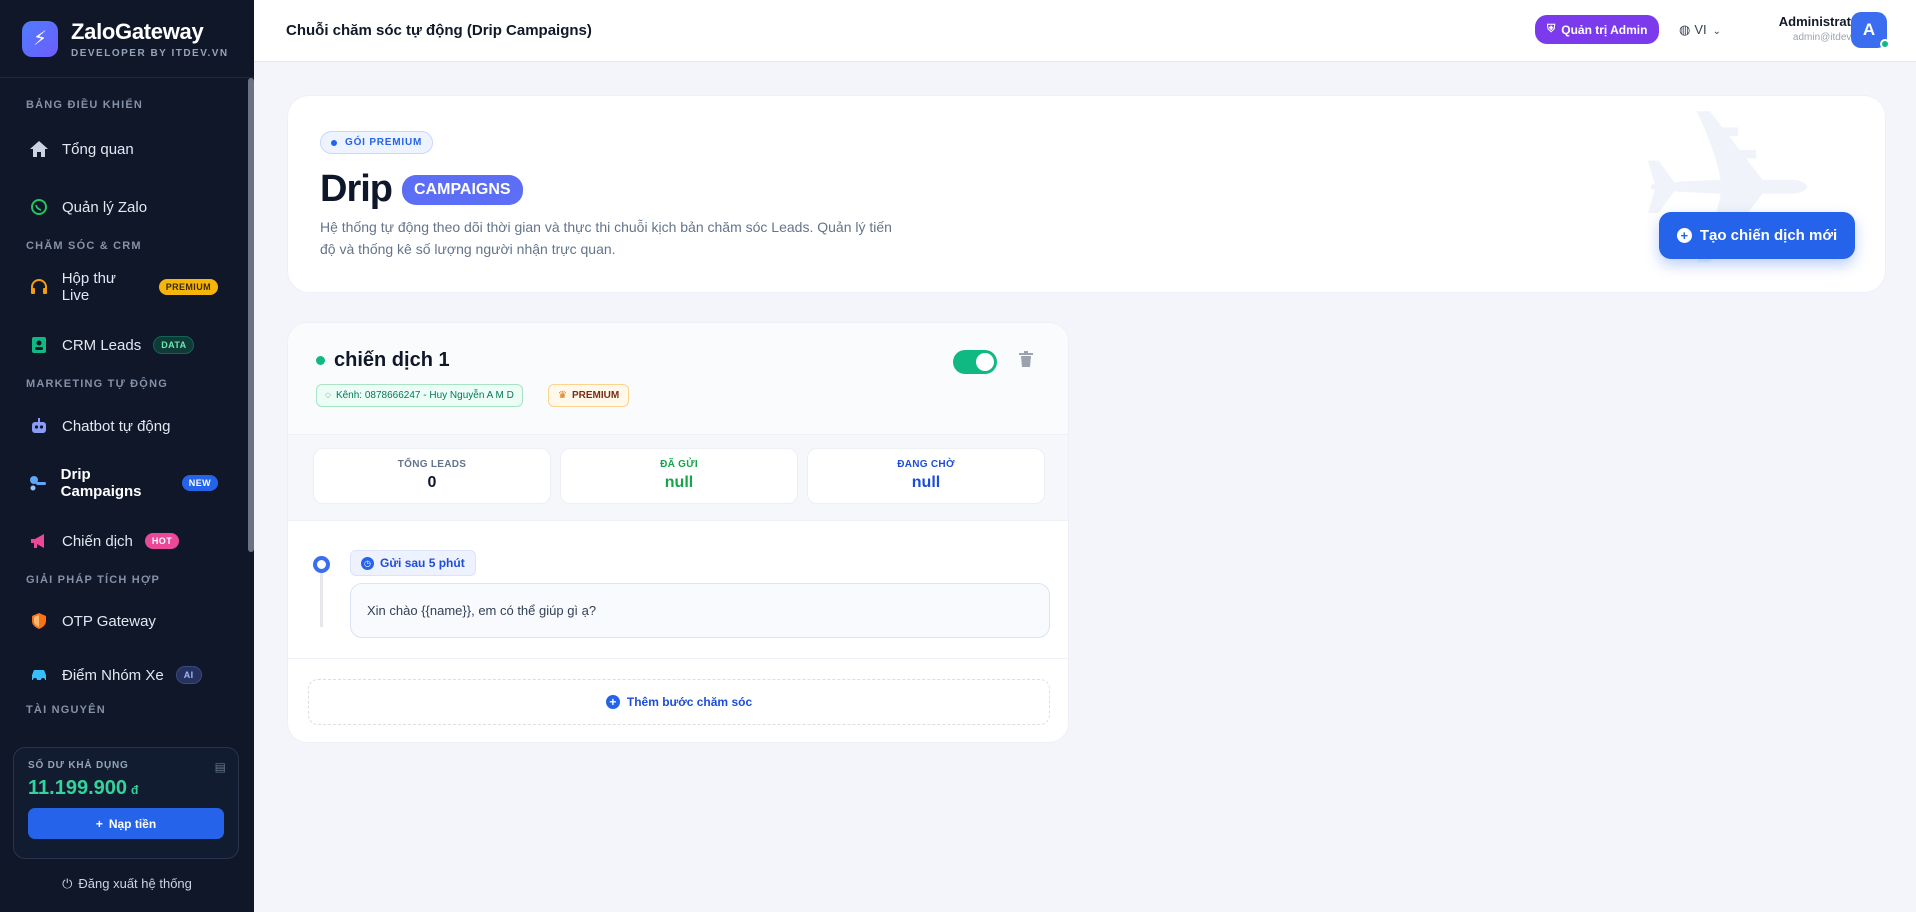 The width and height of the screenshot is (1916, 912). I want to click on section-integrations: GIẢI PHÁP TÍCH HỢP, so click(93, 580).